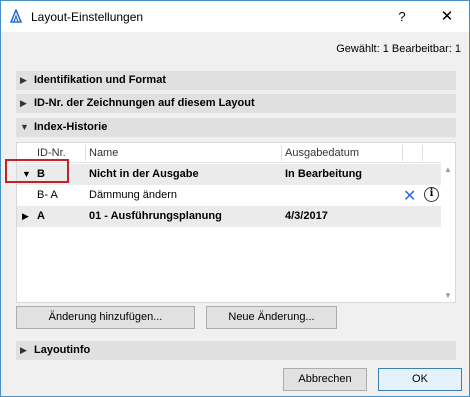 This screenshot has width=470, height=397. Describe the element at coordinates (51, 153) in the screenshot. I see `column-header-id: ID-Nr.` at that location.